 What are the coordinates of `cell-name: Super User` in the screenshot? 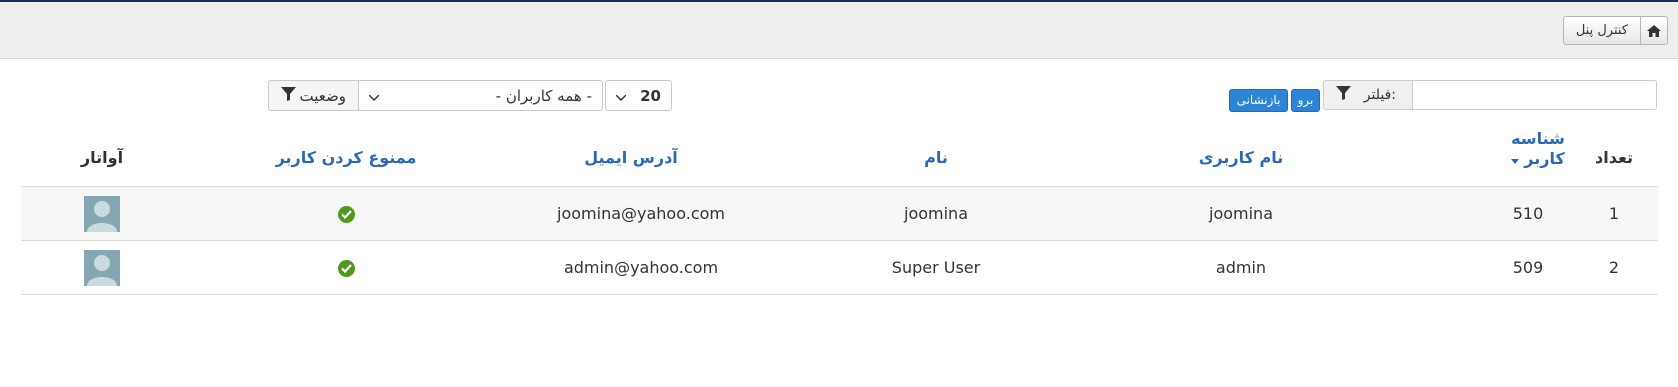 It's located at (936, 268).